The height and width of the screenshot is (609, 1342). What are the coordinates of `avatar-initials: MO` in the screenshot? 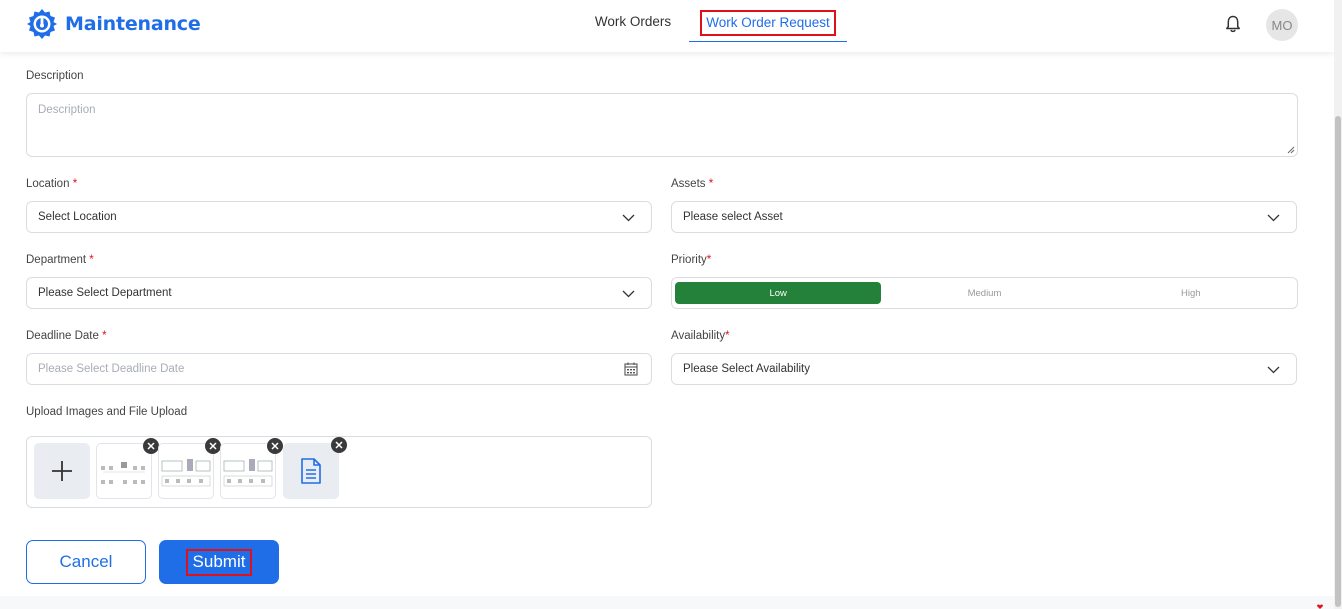 It's located at (1282, 25).